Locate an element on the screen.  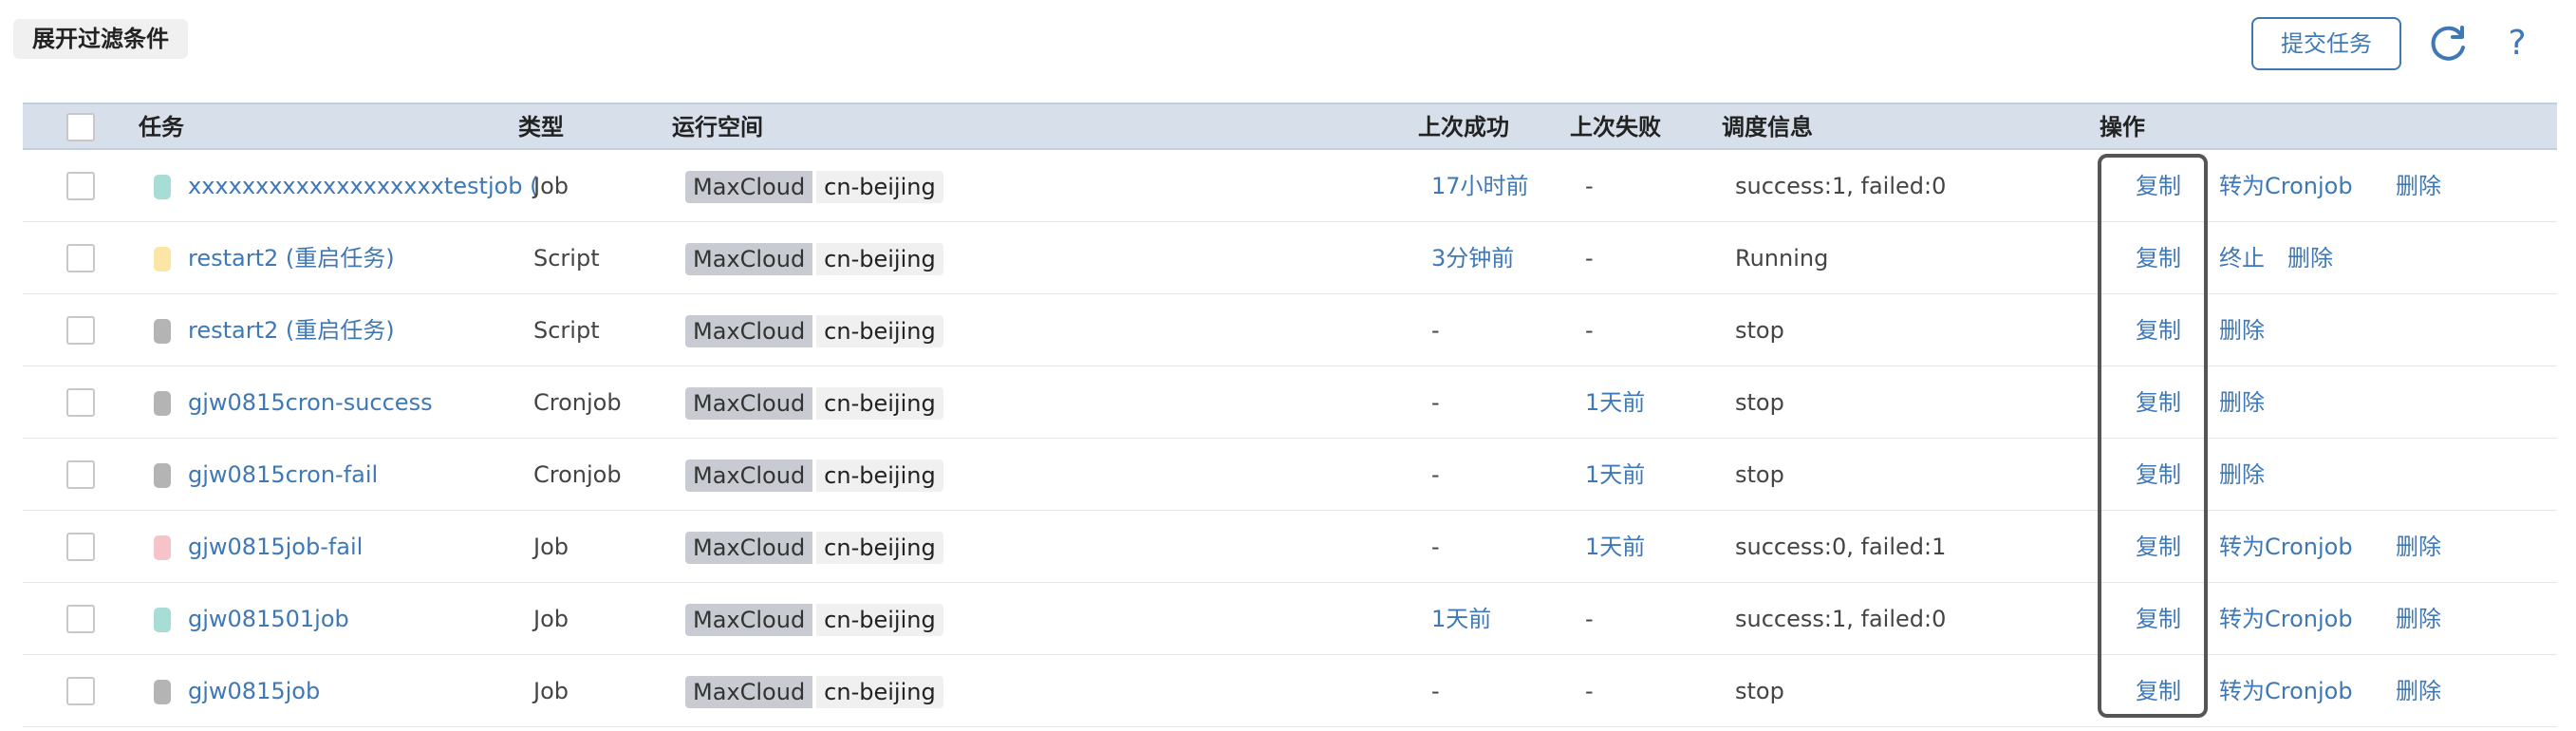
last-success: 3分钟前 is located at coordinates (1473, 258).